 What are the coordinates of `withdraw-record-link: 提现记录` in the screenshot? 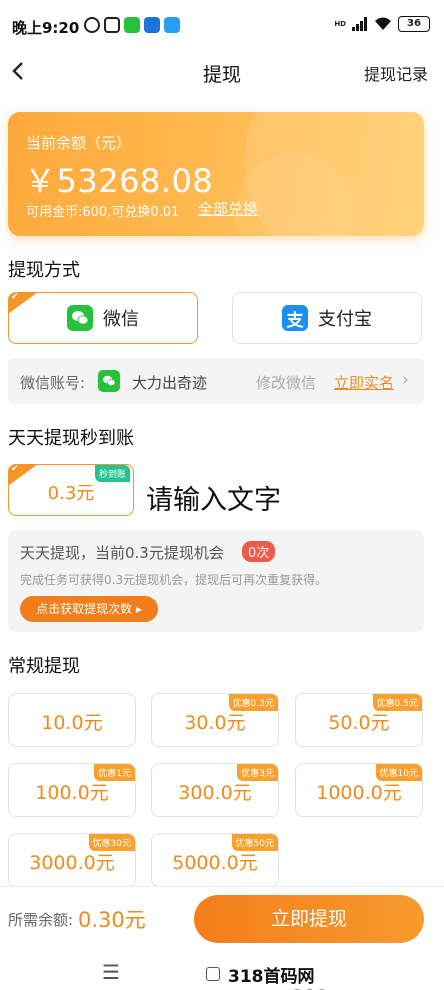 It's located at (396, 73).